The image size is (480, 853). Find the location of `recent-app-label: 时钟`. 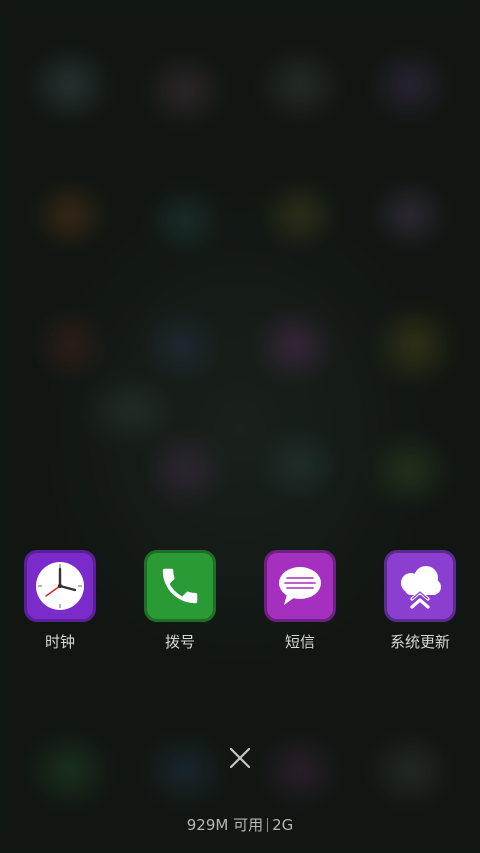

recent-app-label: 时钟 is located at coordinates (59, 642).